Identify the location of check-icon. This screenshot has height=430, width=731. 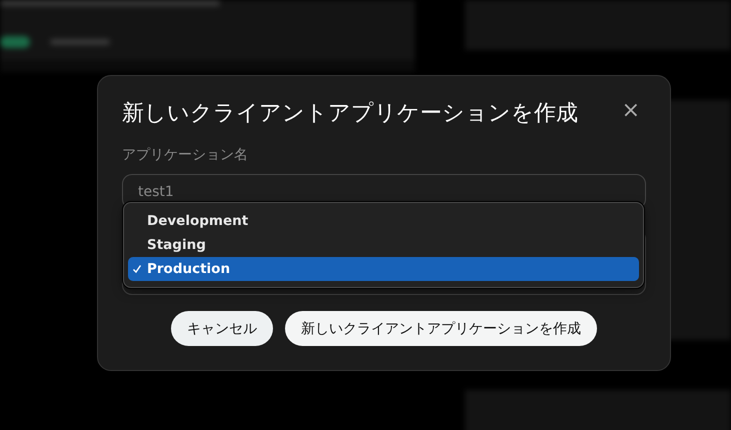
(137, 269).